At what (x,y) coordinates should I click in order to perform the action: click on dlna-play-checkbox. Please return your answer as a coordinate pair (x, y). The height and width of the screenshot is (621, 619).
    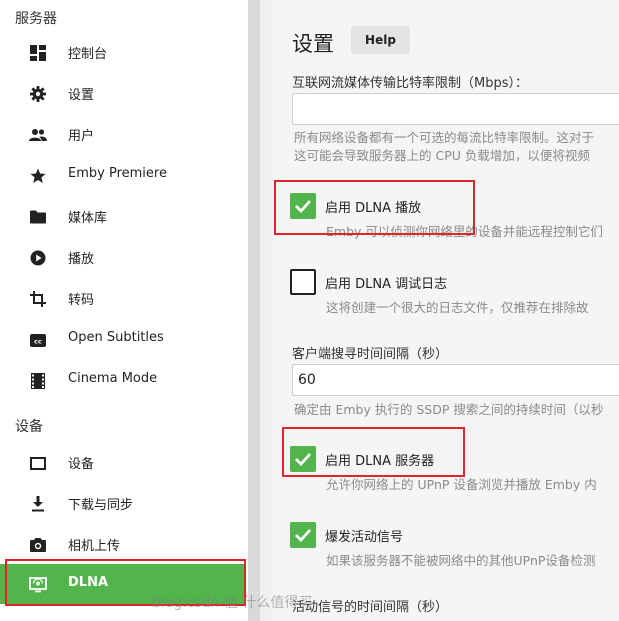
    Looking at the image, I should click on (303, 206).